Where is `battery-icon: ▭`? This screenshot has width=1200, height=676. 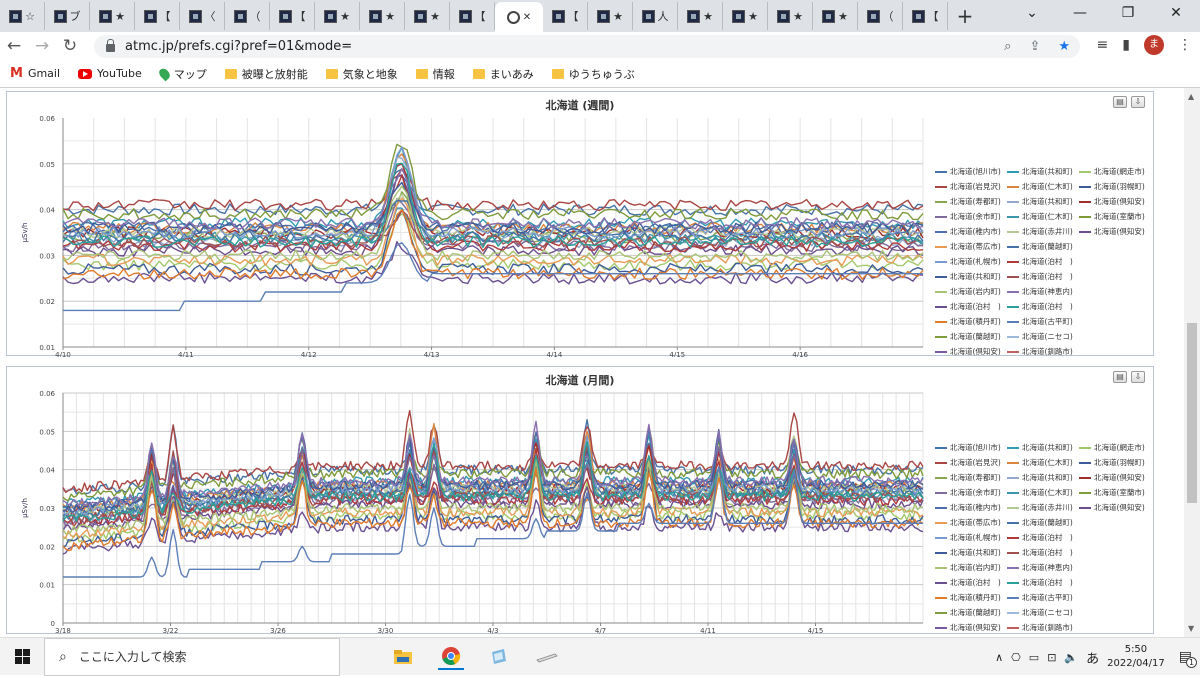 battery-icon: ▭ is located at coordinates (1034, 657).